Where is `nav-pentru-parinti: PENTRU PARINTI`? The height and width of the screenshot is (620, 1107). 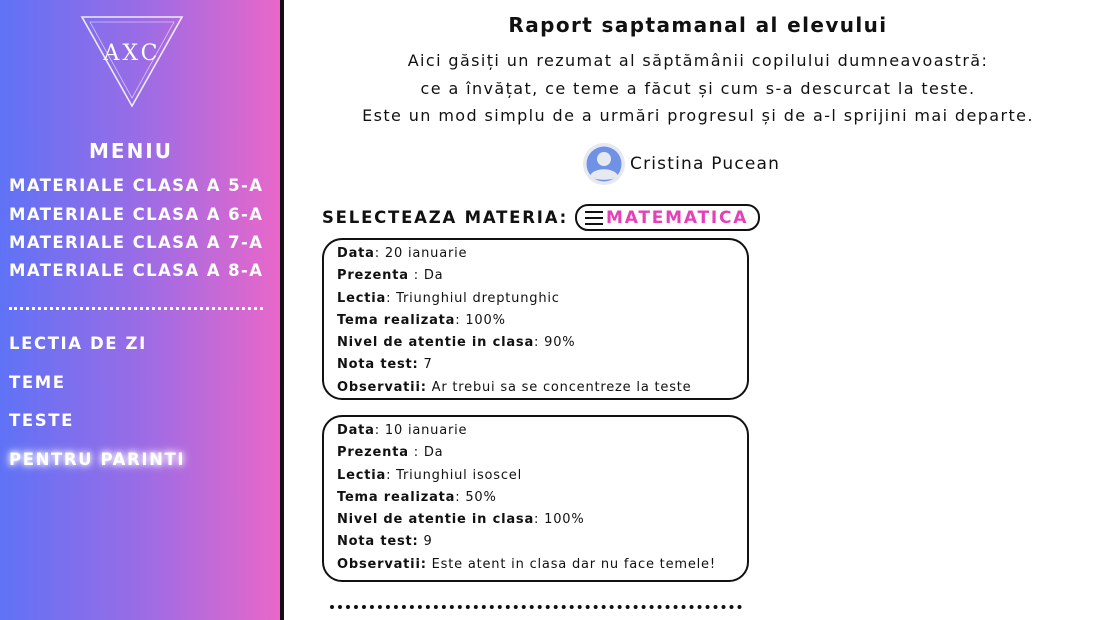
nav-pentru-parinti: PENTRU PARINTI is located at coordinates (97, 459).